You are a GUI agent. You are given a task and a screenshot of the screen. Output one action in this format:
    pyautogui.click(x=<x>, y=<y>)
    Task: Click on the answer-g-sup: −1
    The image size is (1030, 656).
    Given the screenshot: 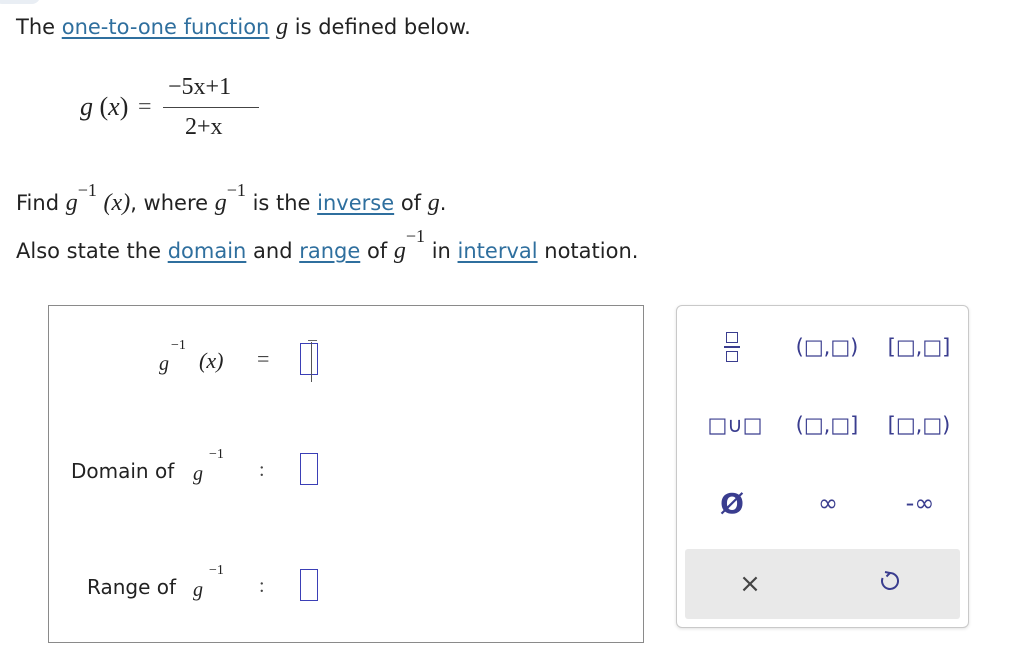 What is the action you would take?
    pyautogui.click(x=178, y=345)
    